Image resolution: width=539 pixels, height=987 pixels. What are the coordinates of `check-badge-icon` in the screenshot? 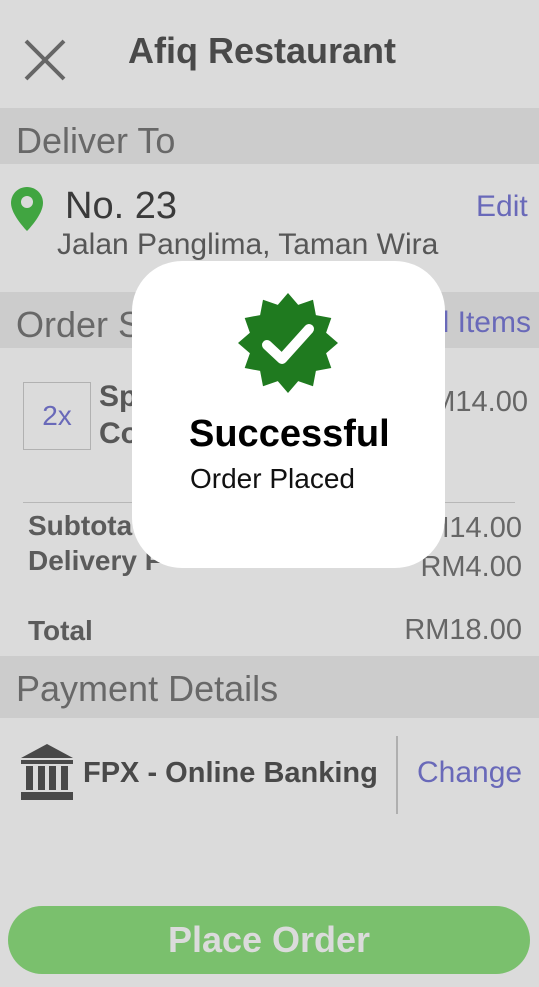 It's located at (288, 343).